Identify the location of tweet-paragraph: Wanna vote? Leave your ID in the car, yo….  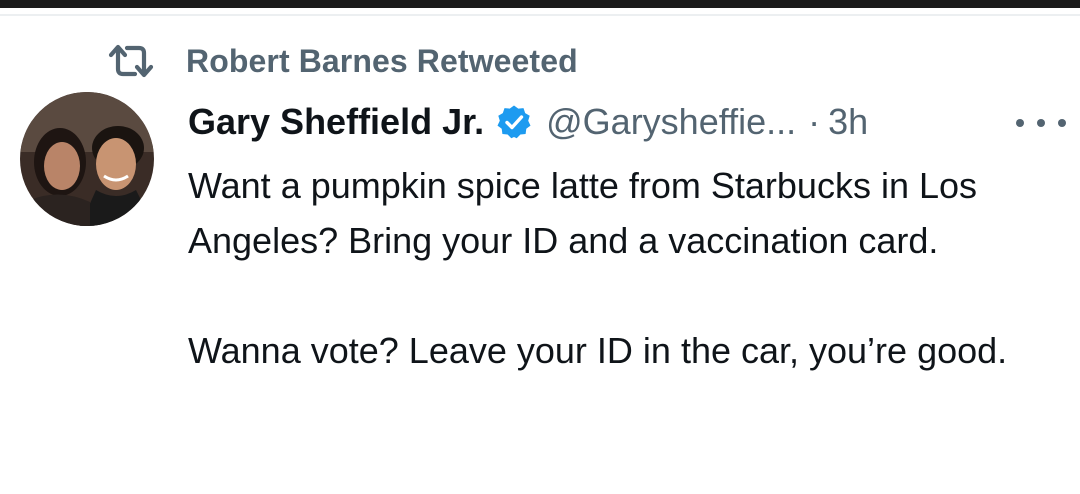
(598, 350).